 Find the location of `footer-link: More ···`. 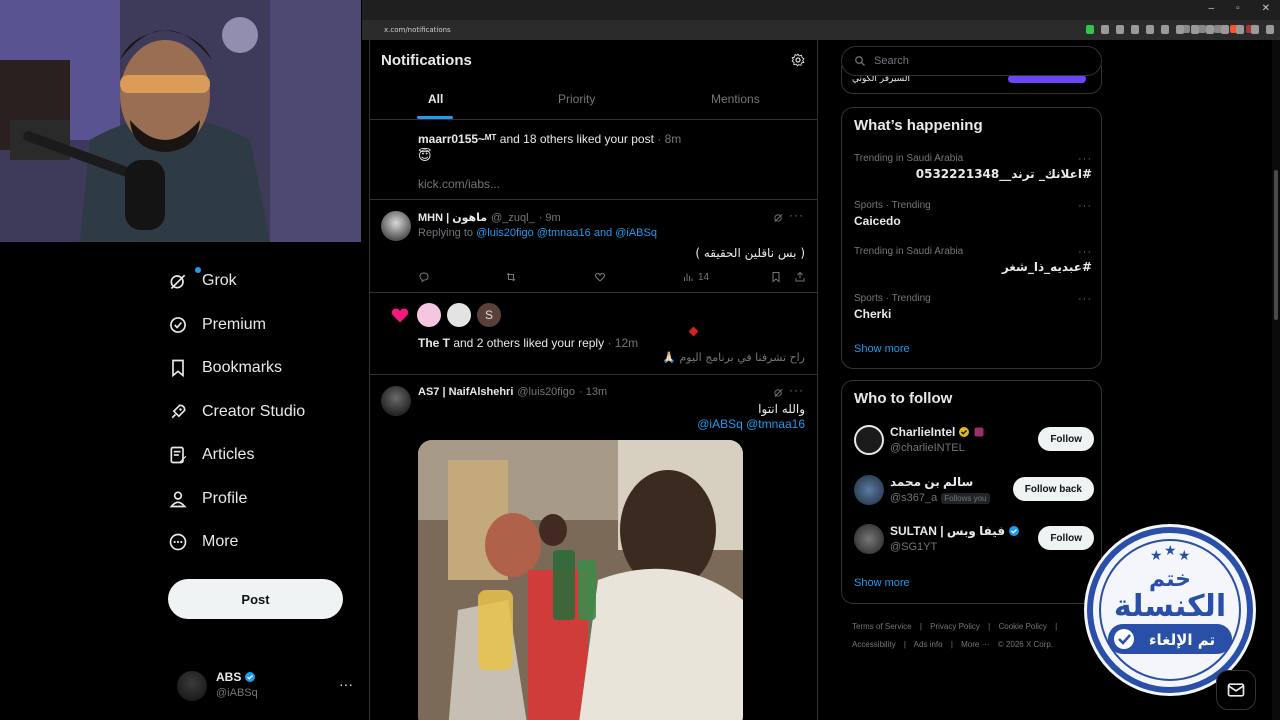

footer-link: More ··· is located at coordinates (975, 644).